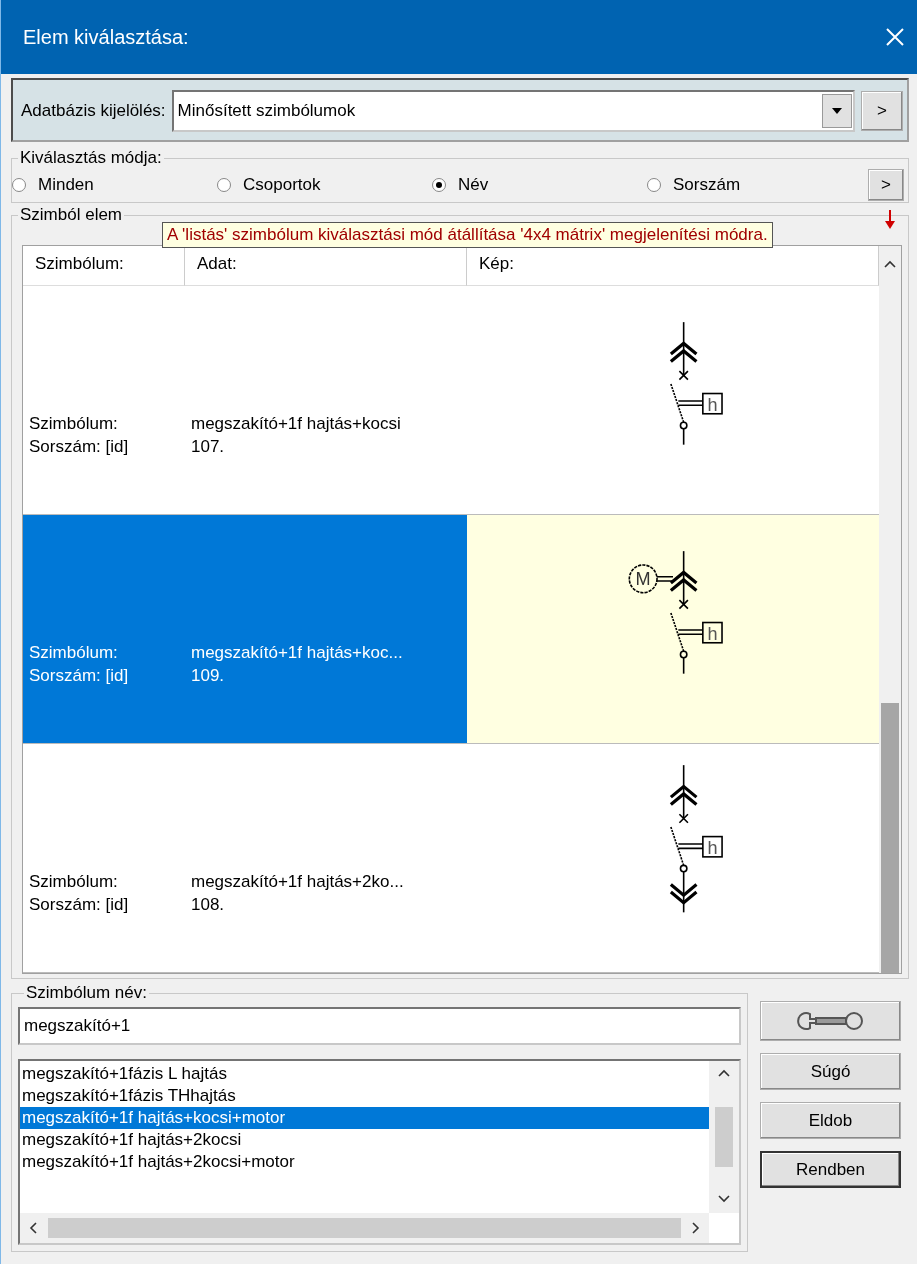  What do you see at coordinates (364, 1140) in the screenshot?
I see `list-item: megszakító+1f hajtás+2kocsi` at bounding box center [364, 1140].